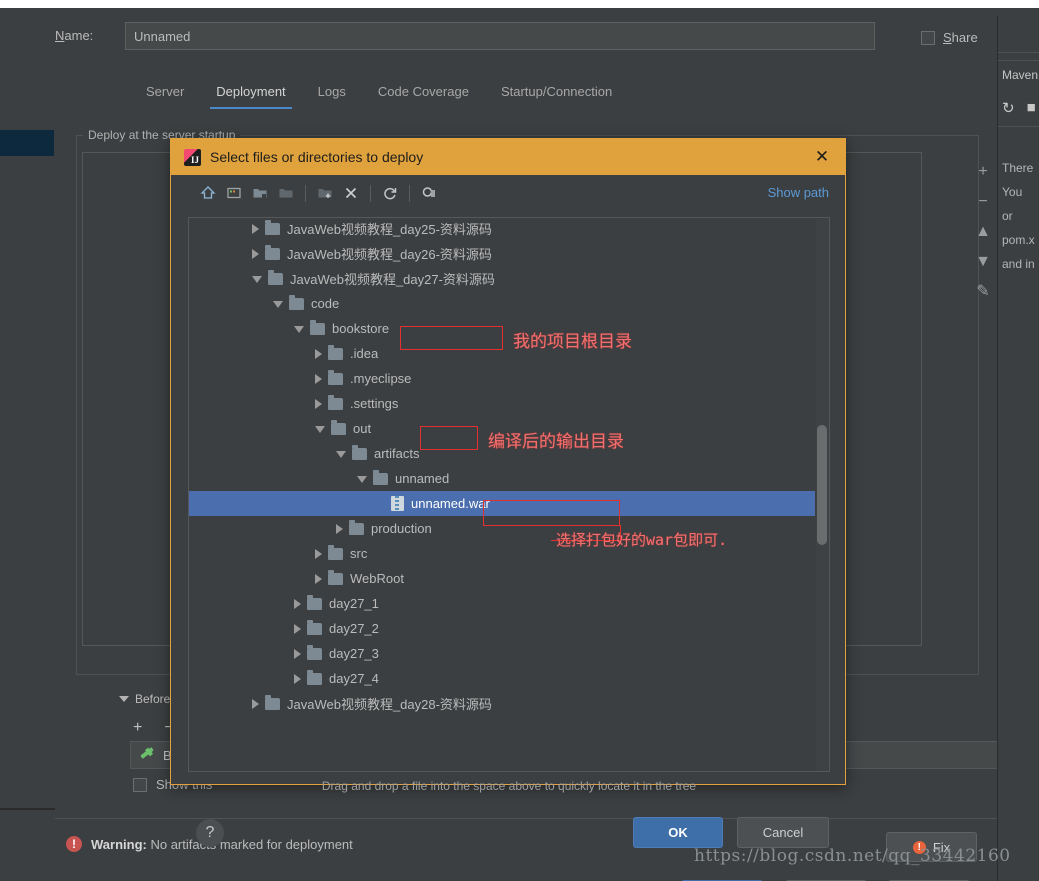 The image size is (1039, 881). I want to click on remove-button: −, so click(982, 202).